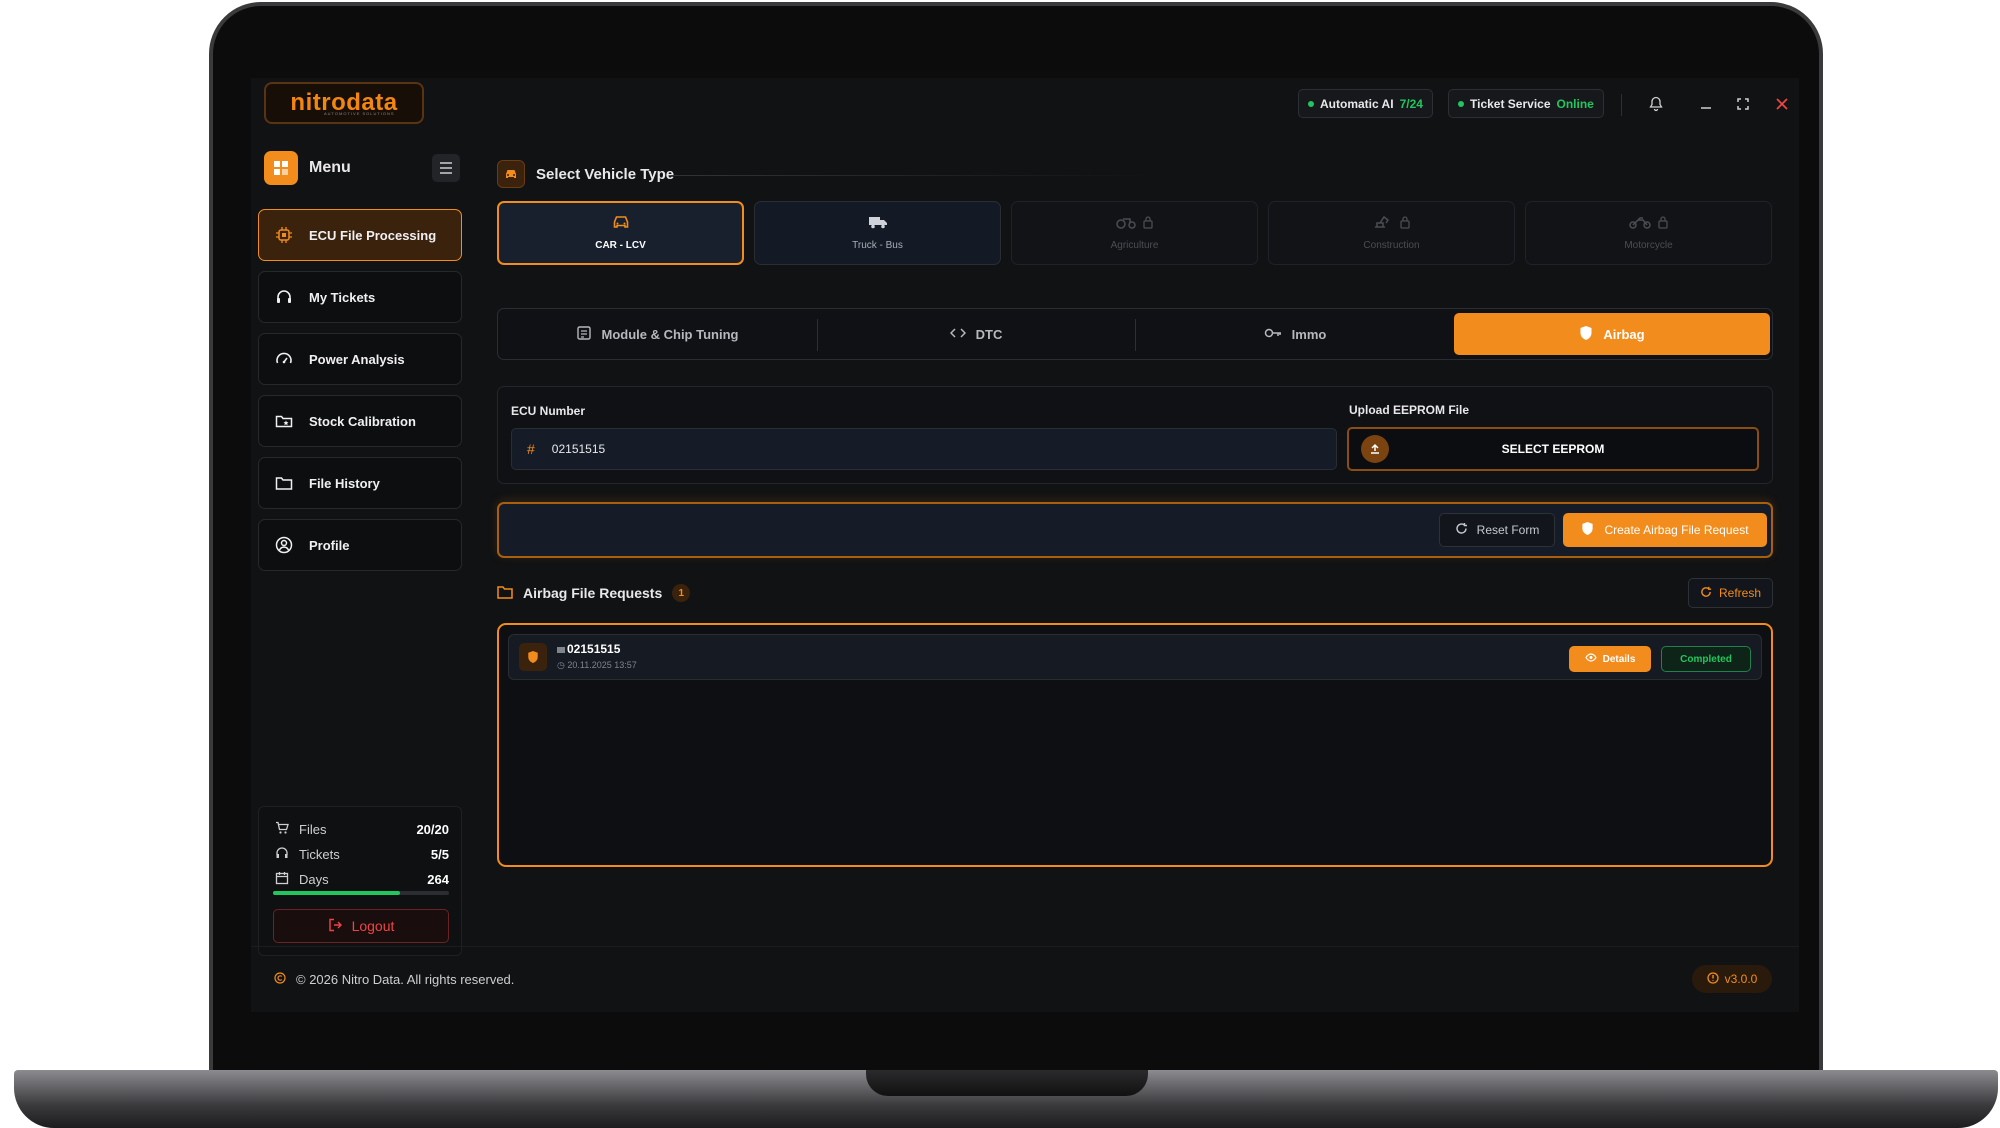 The width and height of the screenshot is (2000, 1128). I want to click on reset-form-button: Reset Form, so click(1497, 530).